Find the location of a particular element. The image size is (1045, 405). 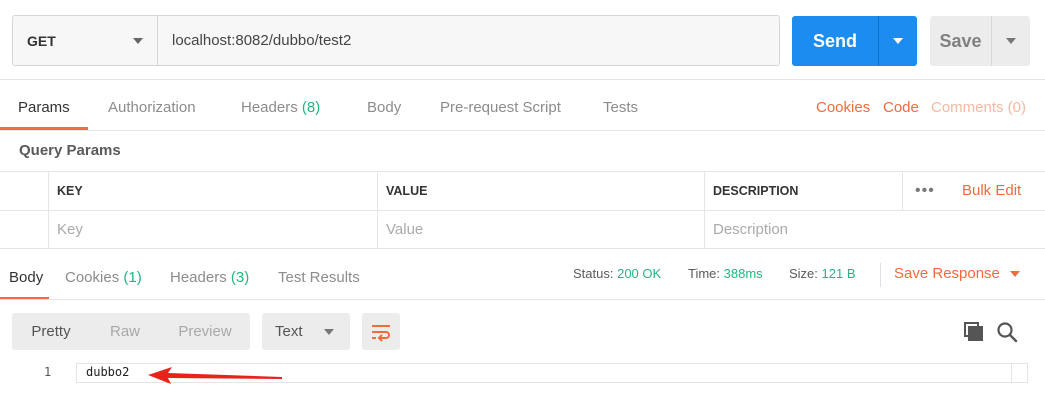

table-header-row: KEY VALUE DESCRIPTION ••• Bulk Edit is located at coordinates (522, 190).